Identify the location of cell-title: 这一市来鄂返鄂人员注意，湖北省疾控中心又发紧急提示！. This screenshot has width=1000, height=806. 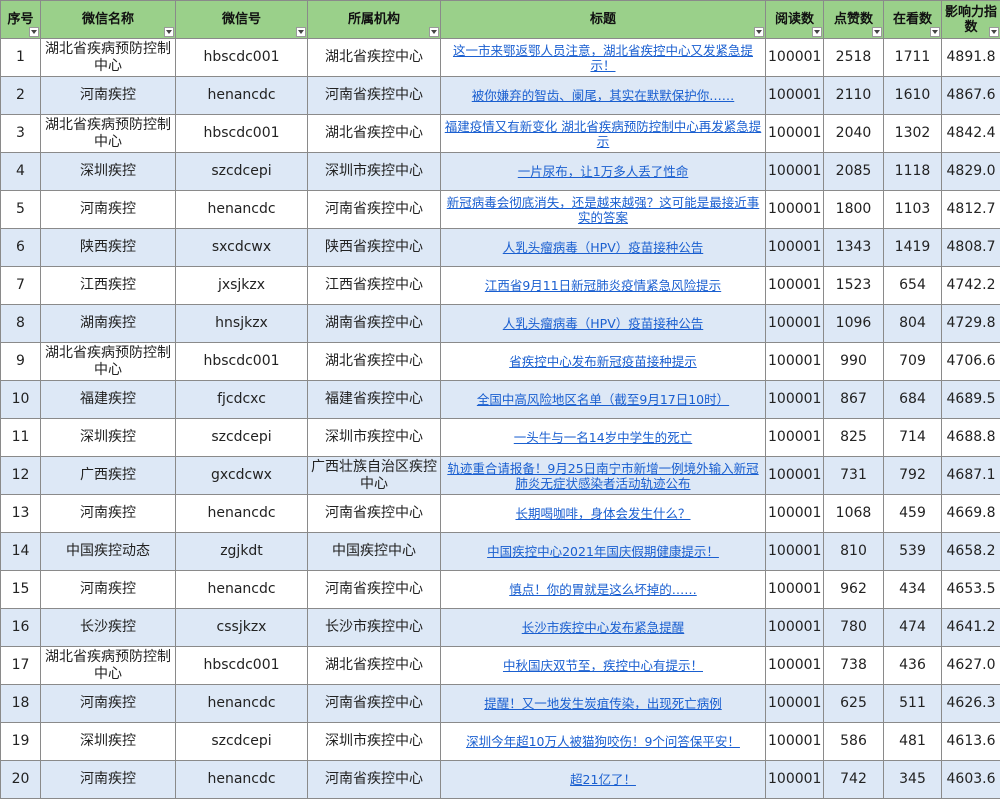
(603, 57).